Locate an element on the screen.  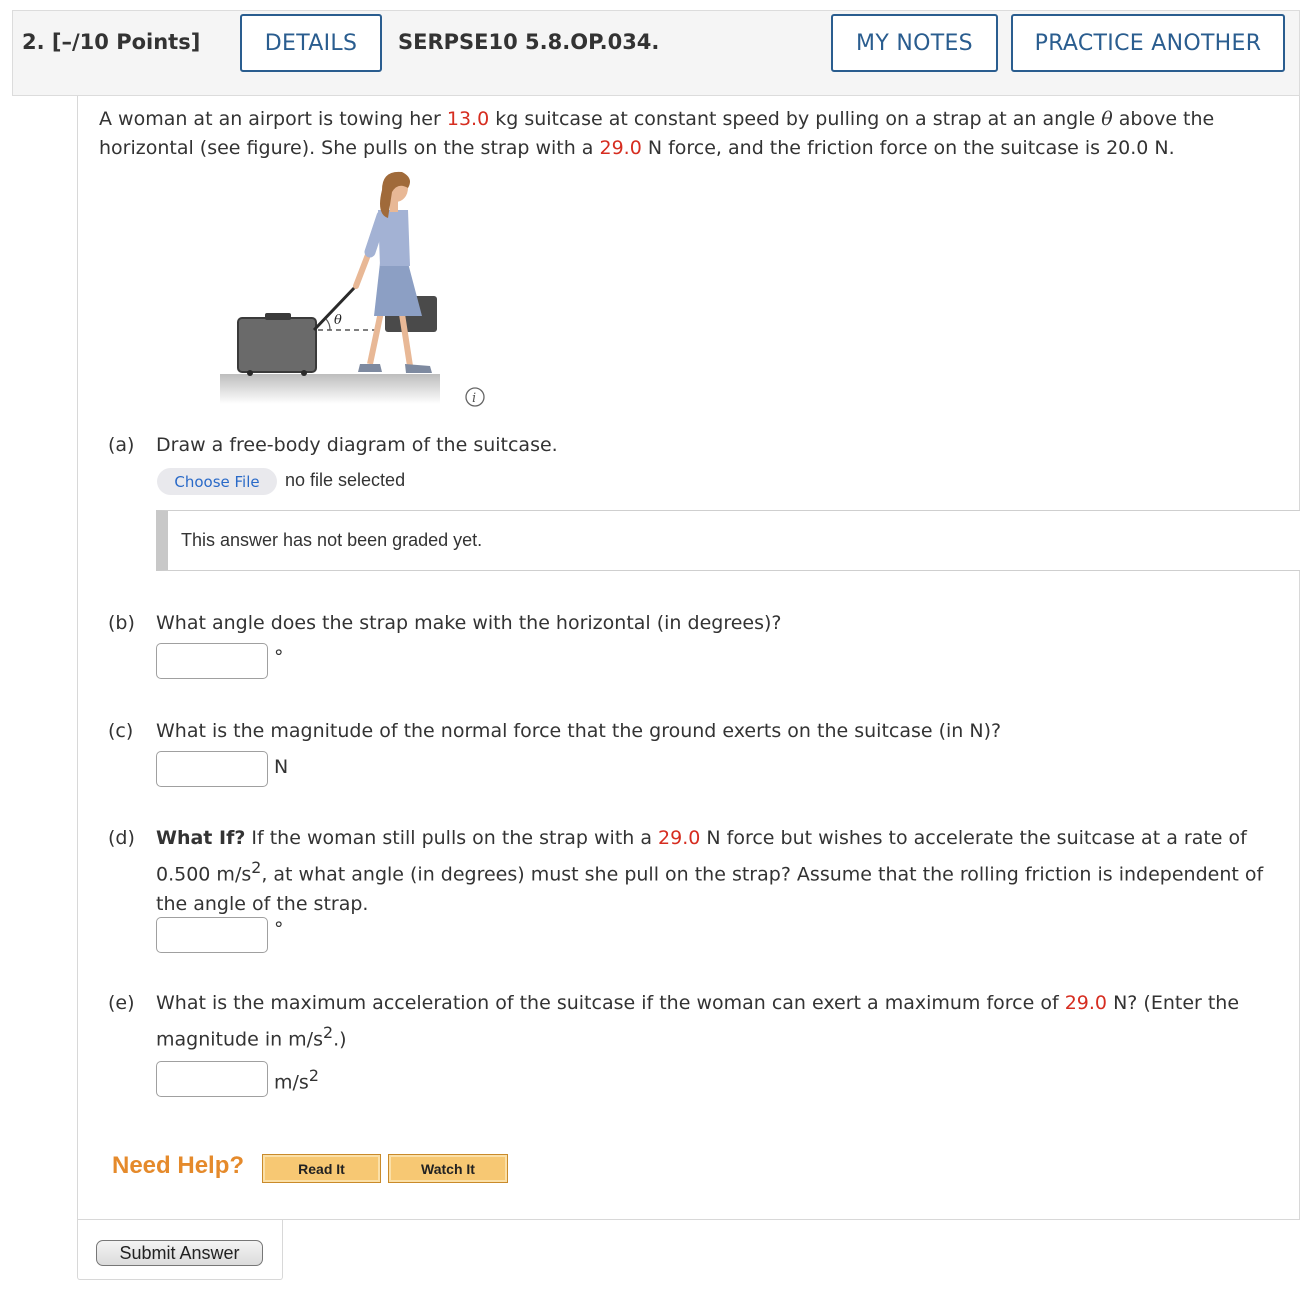
figure-woman-suitcase: θ i is located at coordinates (355, 290).